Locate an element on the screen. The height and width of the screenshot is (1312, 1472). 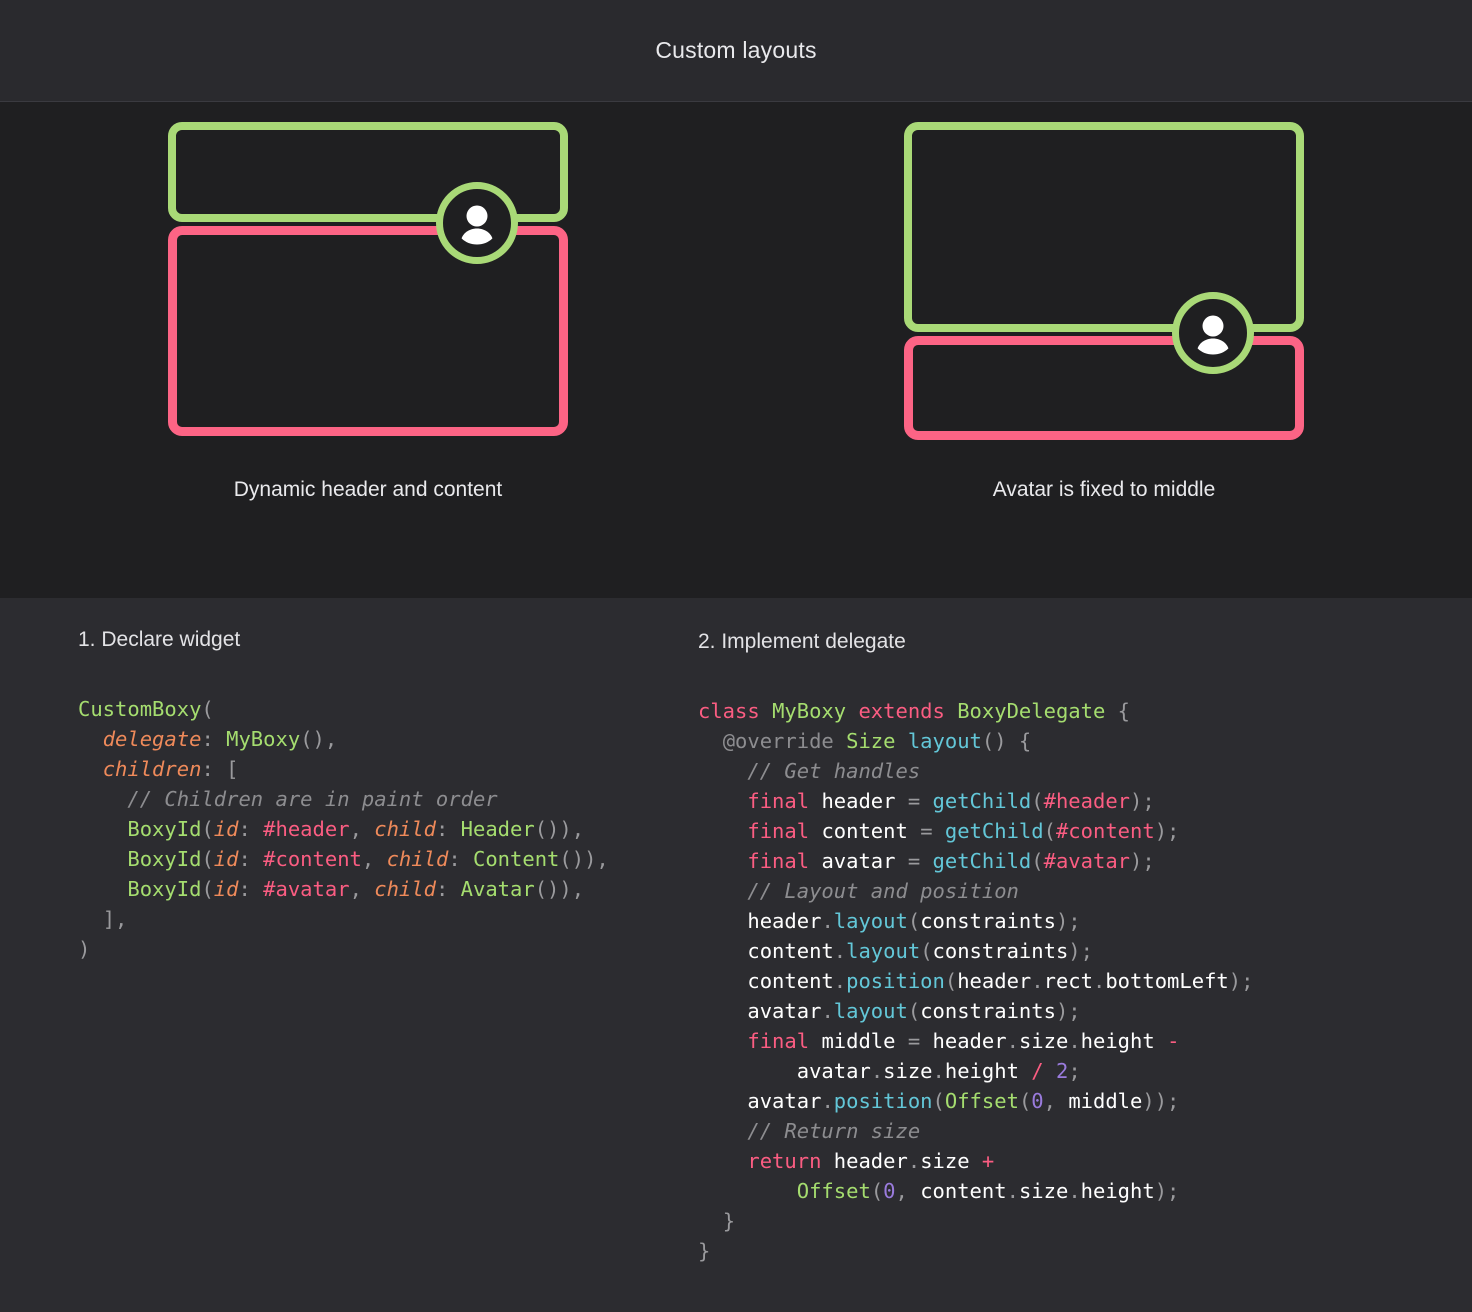
content-box is located at coordinates (368, 331).